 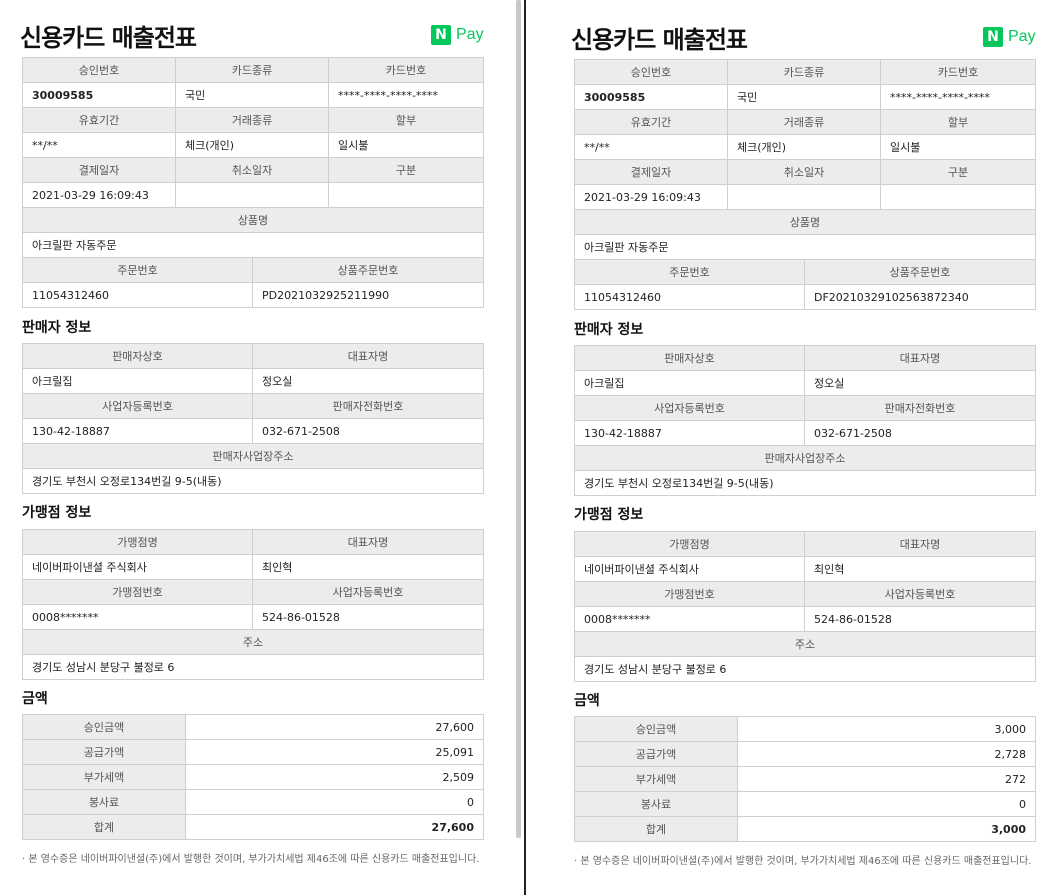 What do you see at coordinates (137, 542) in the screenshot?
I see `merchant-name-label: 가맹점명` at bounding box center [137, 542].